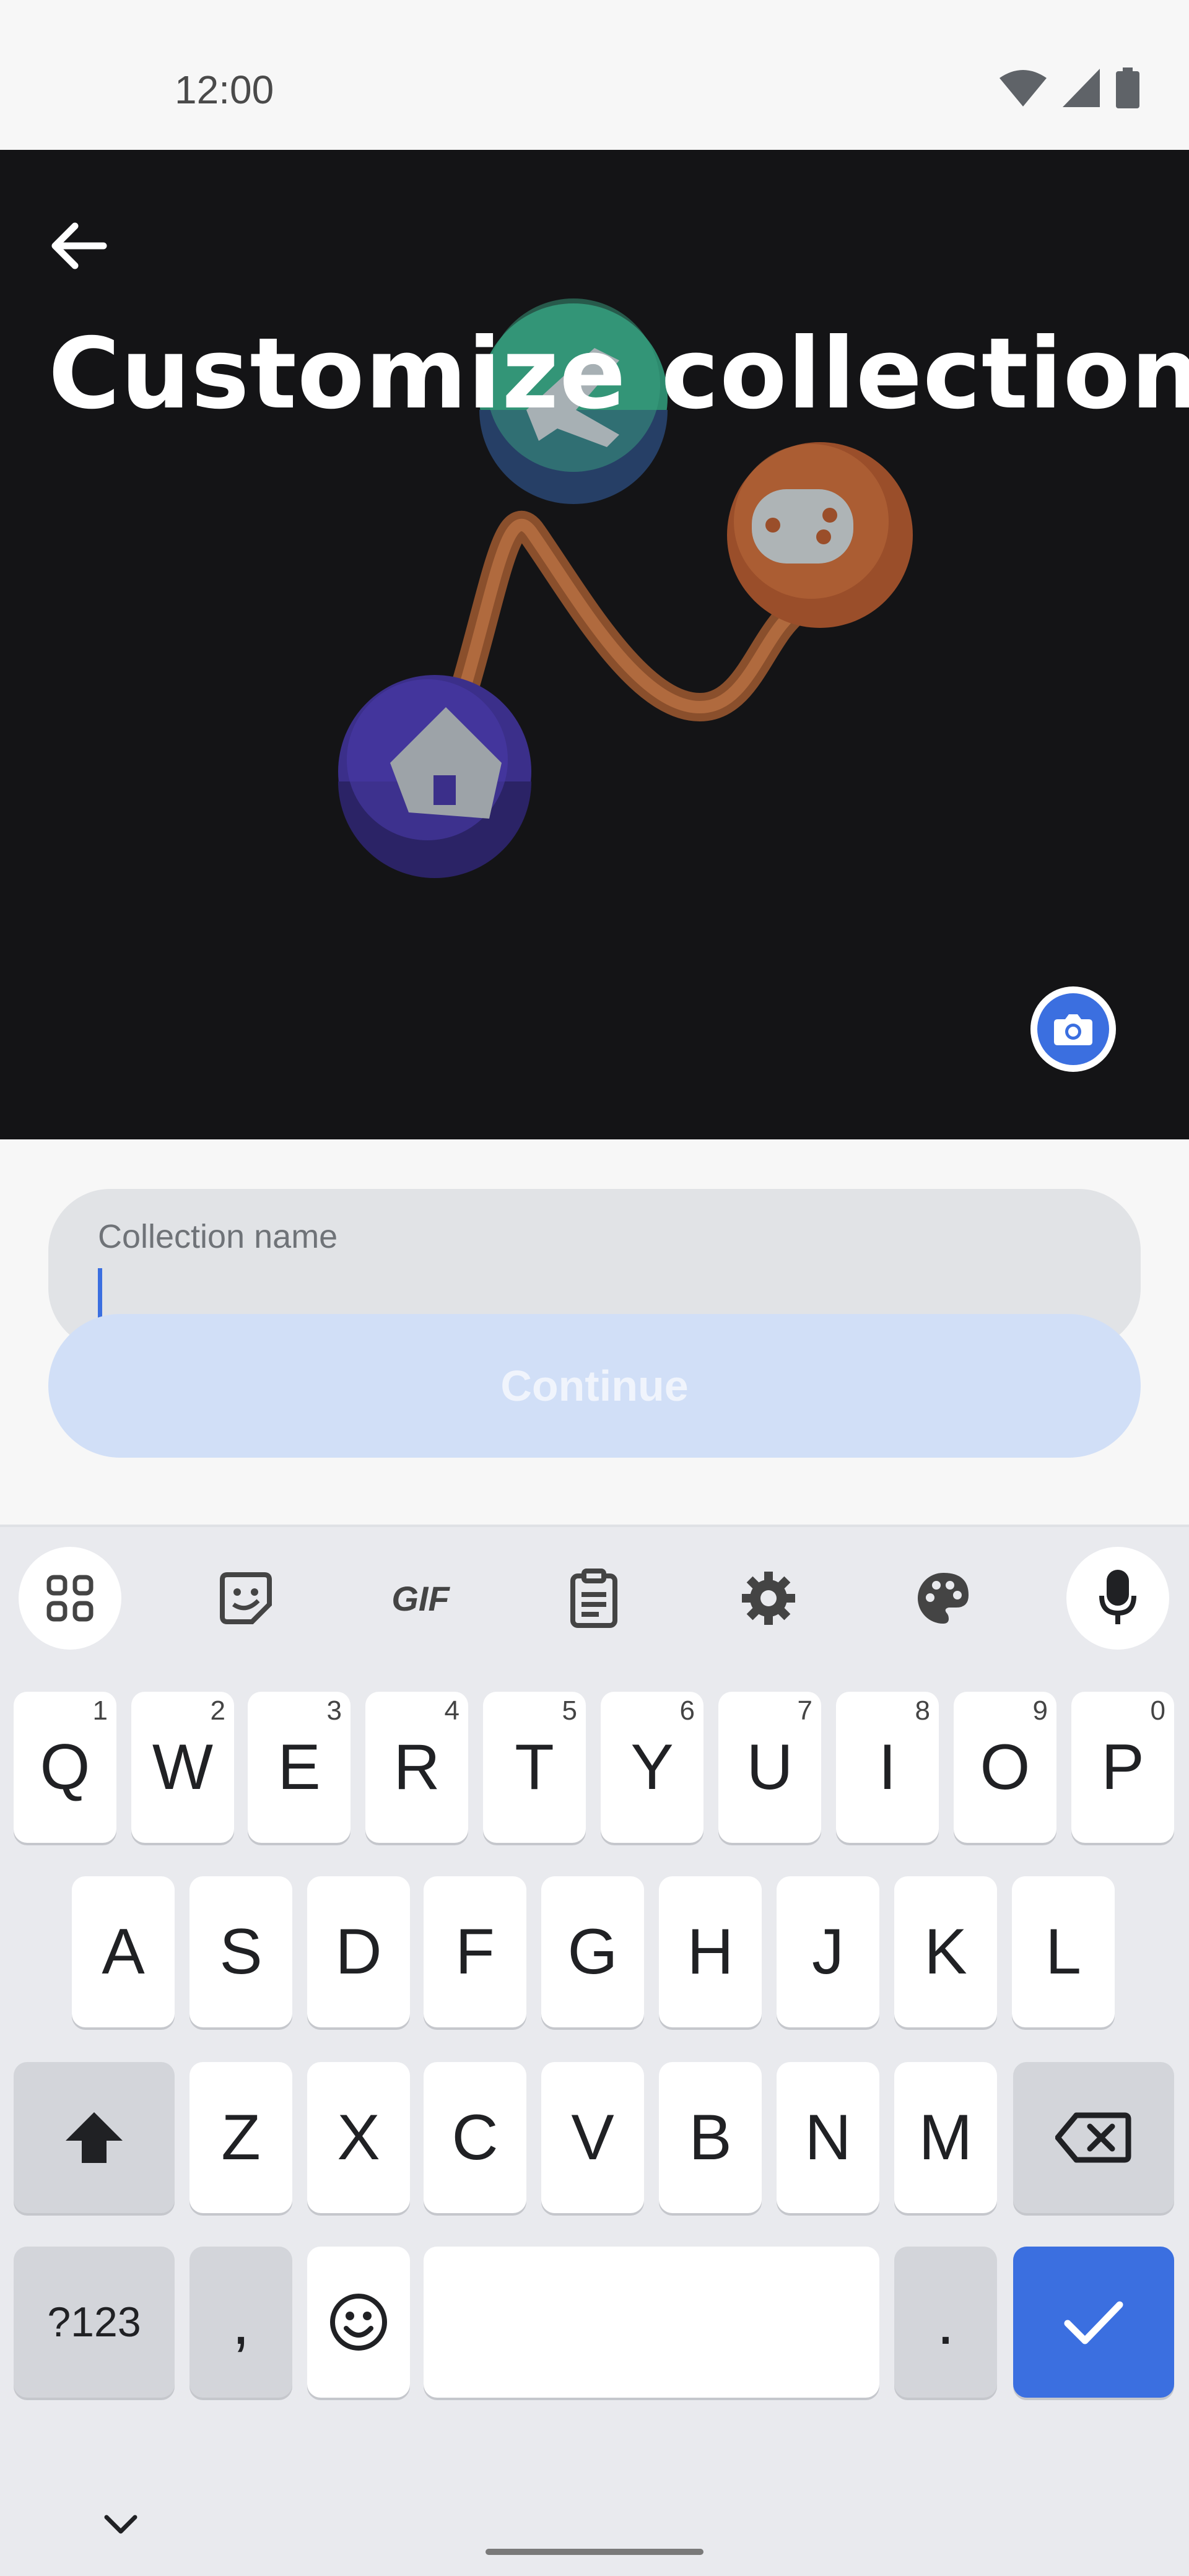 Image resolution: width=1189 pixels, height=2576 pixels. I want to click on camera-icon, so click(1073, 1029).